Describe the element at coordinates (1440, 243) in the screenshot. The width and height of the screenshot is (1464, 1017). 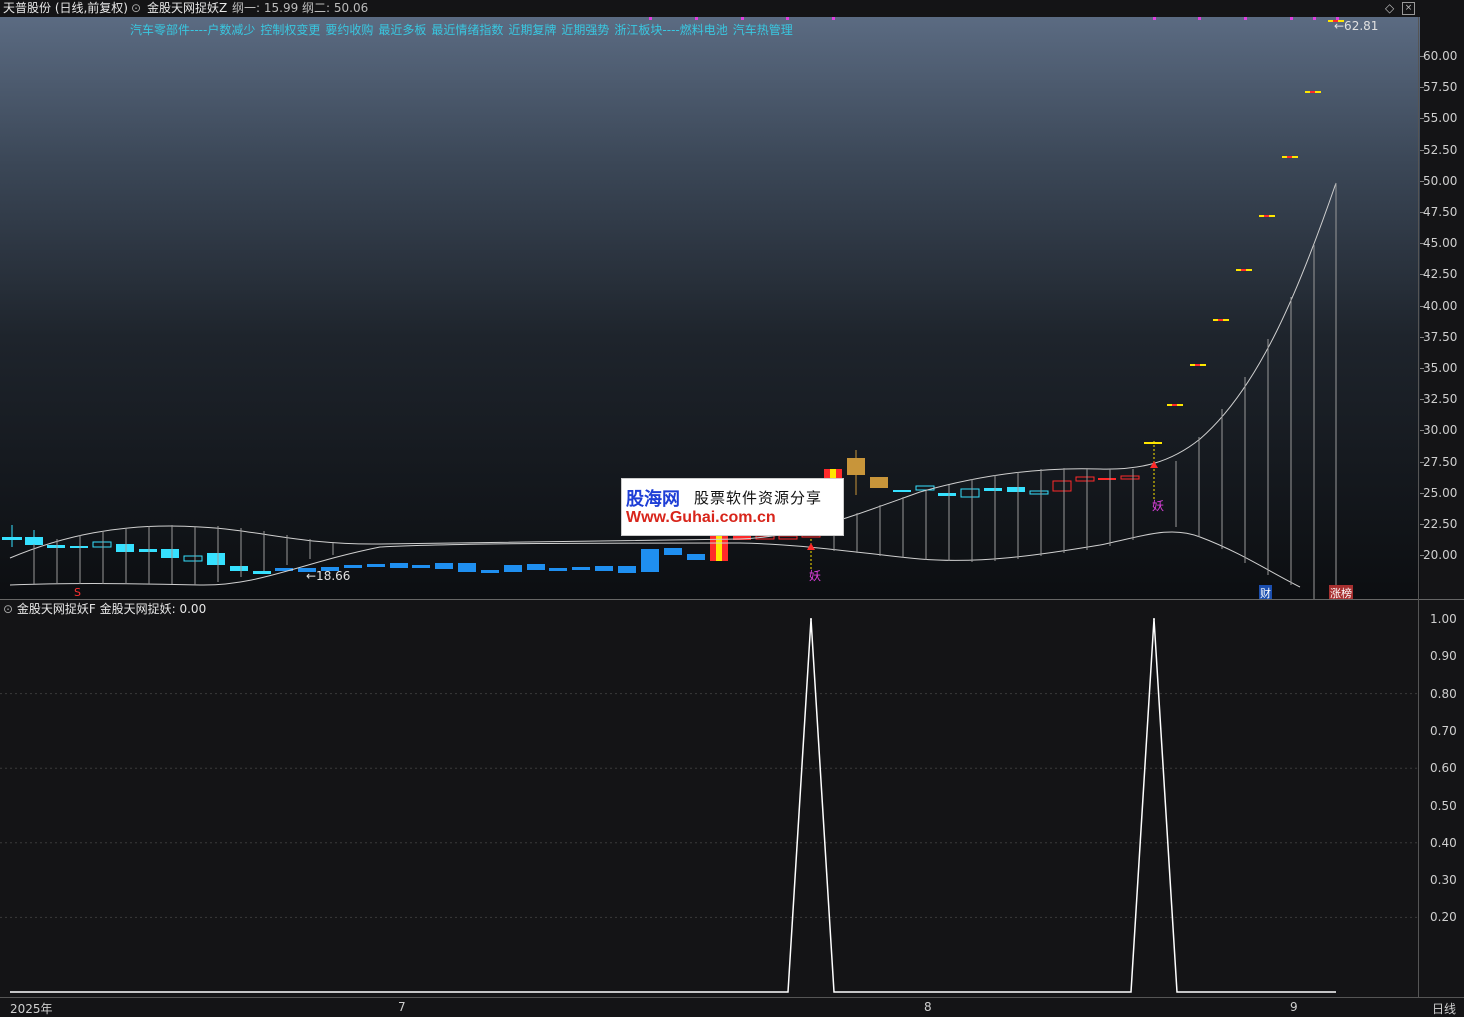
I see `price-tick-label: 45.00` at that location.